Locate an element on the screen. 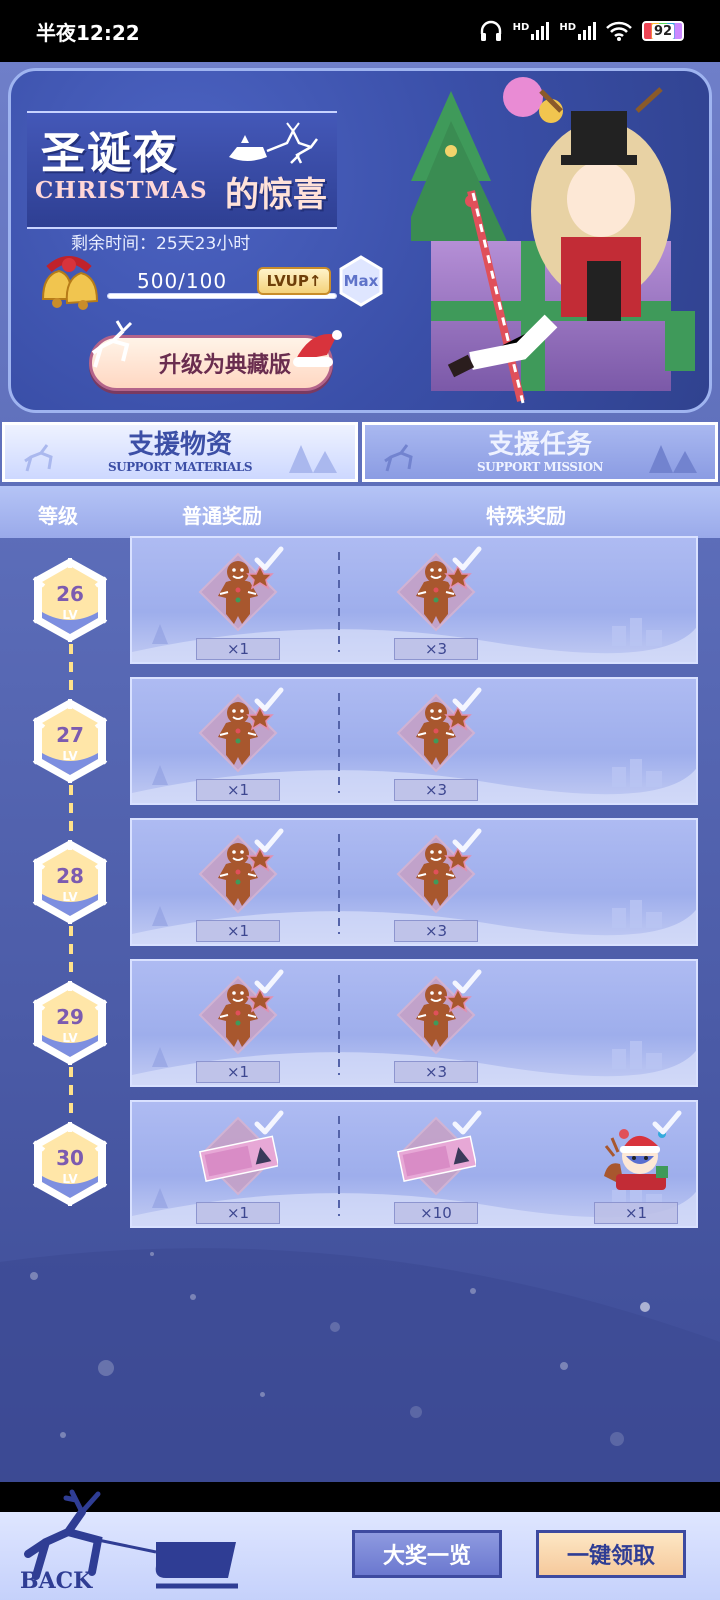  back-button: BACK is located at coordinates (126, 1541).